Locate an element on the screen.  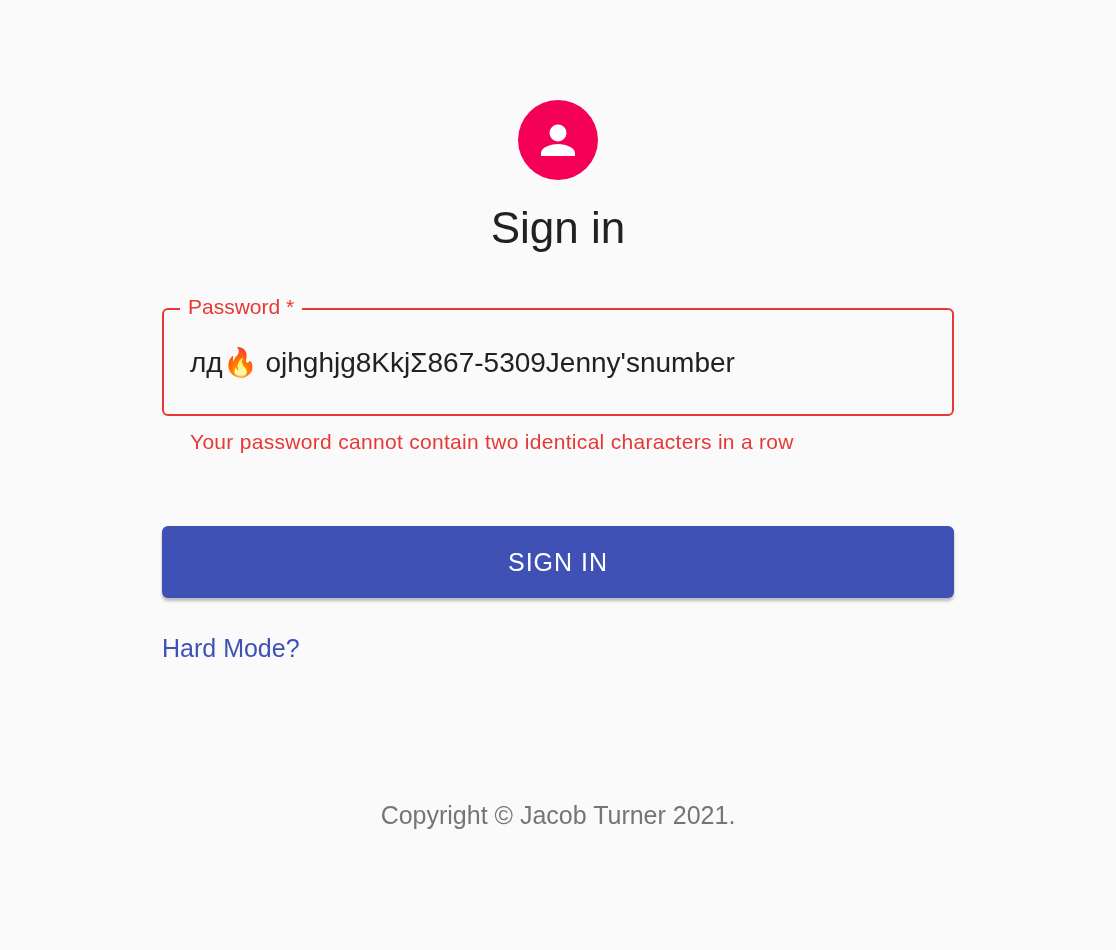
copyright-text: Copyright © Jacob Turner 2021. is located at coordinates (558, 815).